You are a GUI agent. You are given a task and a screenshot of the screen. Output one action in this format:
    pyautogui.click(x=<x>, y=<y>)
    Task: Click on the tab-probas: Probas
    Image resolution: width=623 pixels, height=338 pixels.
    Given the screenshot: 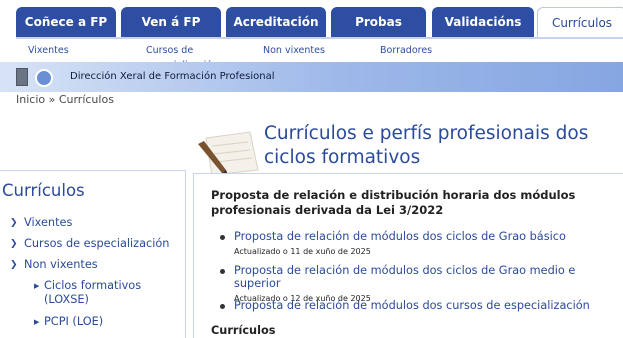 What is the action you would take?
    pyautogui.click(x=378, y=22)
    